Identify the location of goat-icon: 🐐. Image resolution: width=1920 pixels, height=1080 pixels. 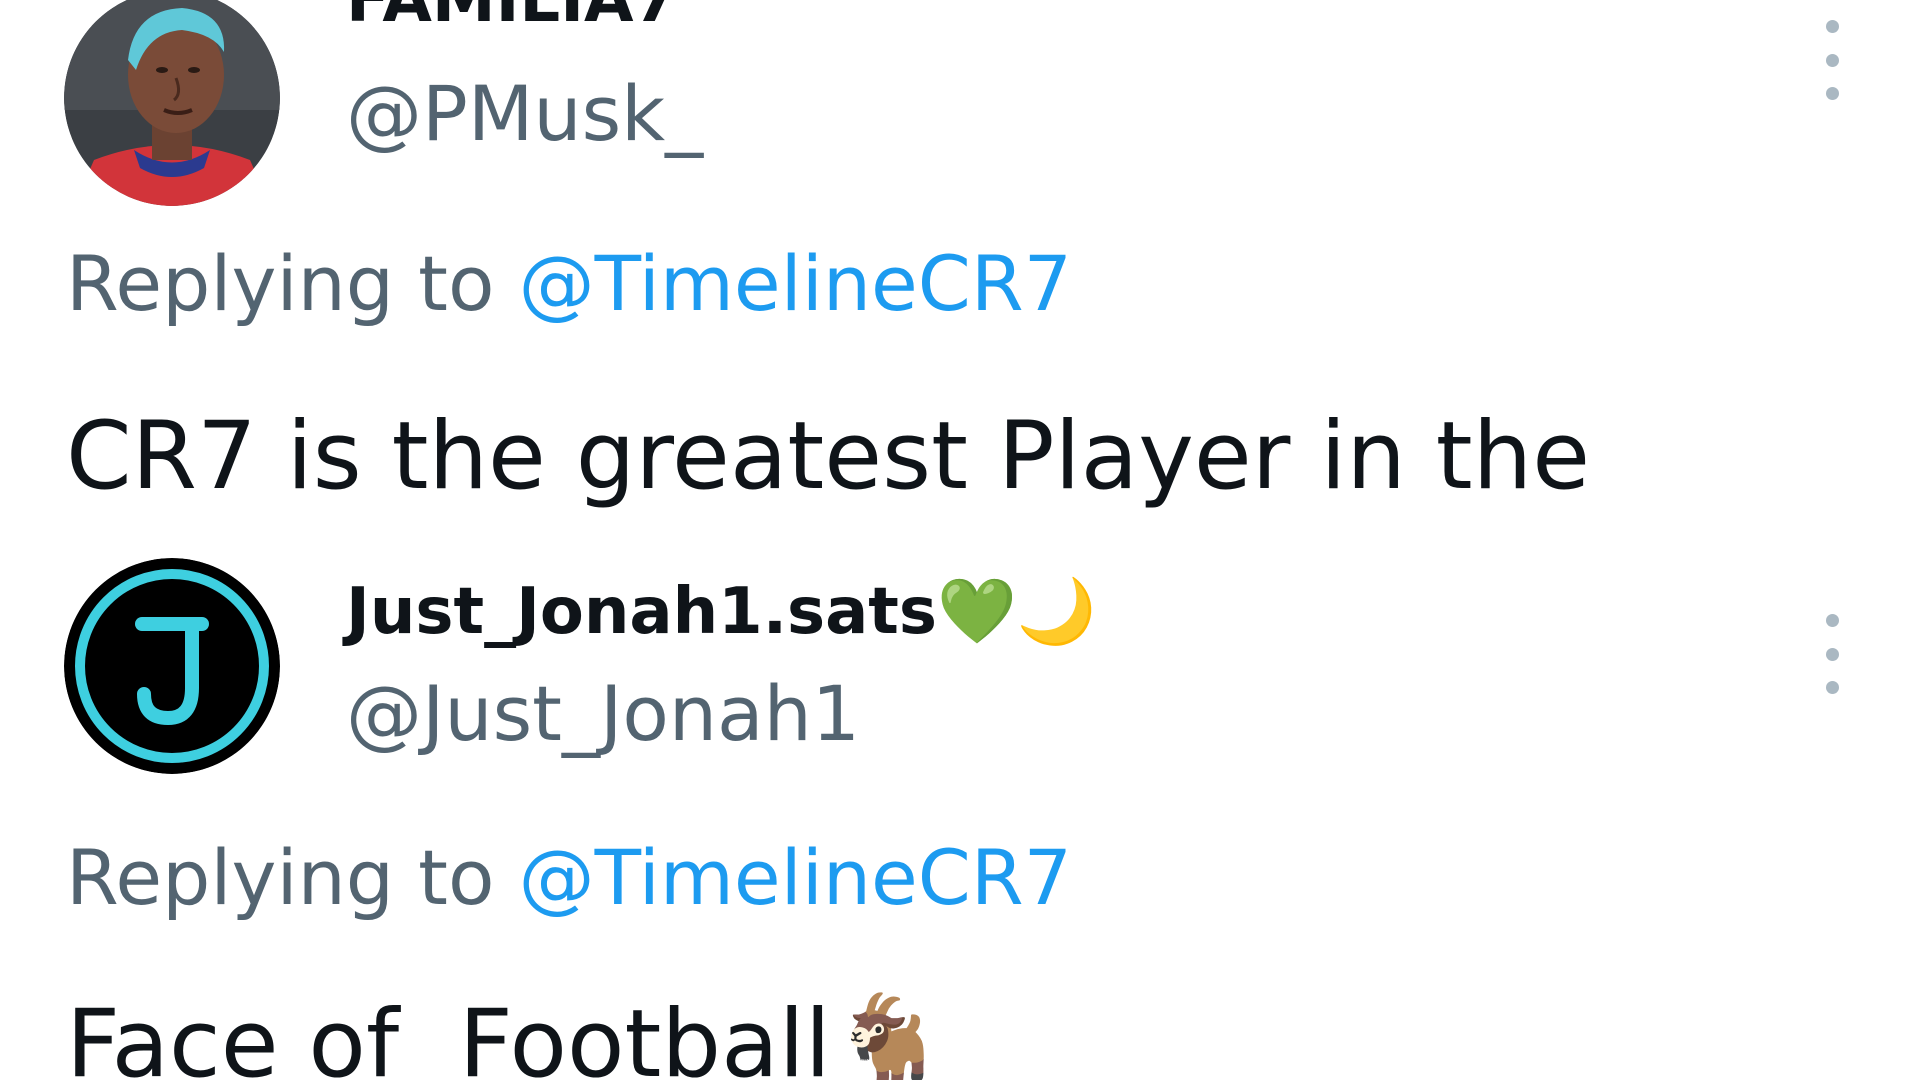
(889, 1035).